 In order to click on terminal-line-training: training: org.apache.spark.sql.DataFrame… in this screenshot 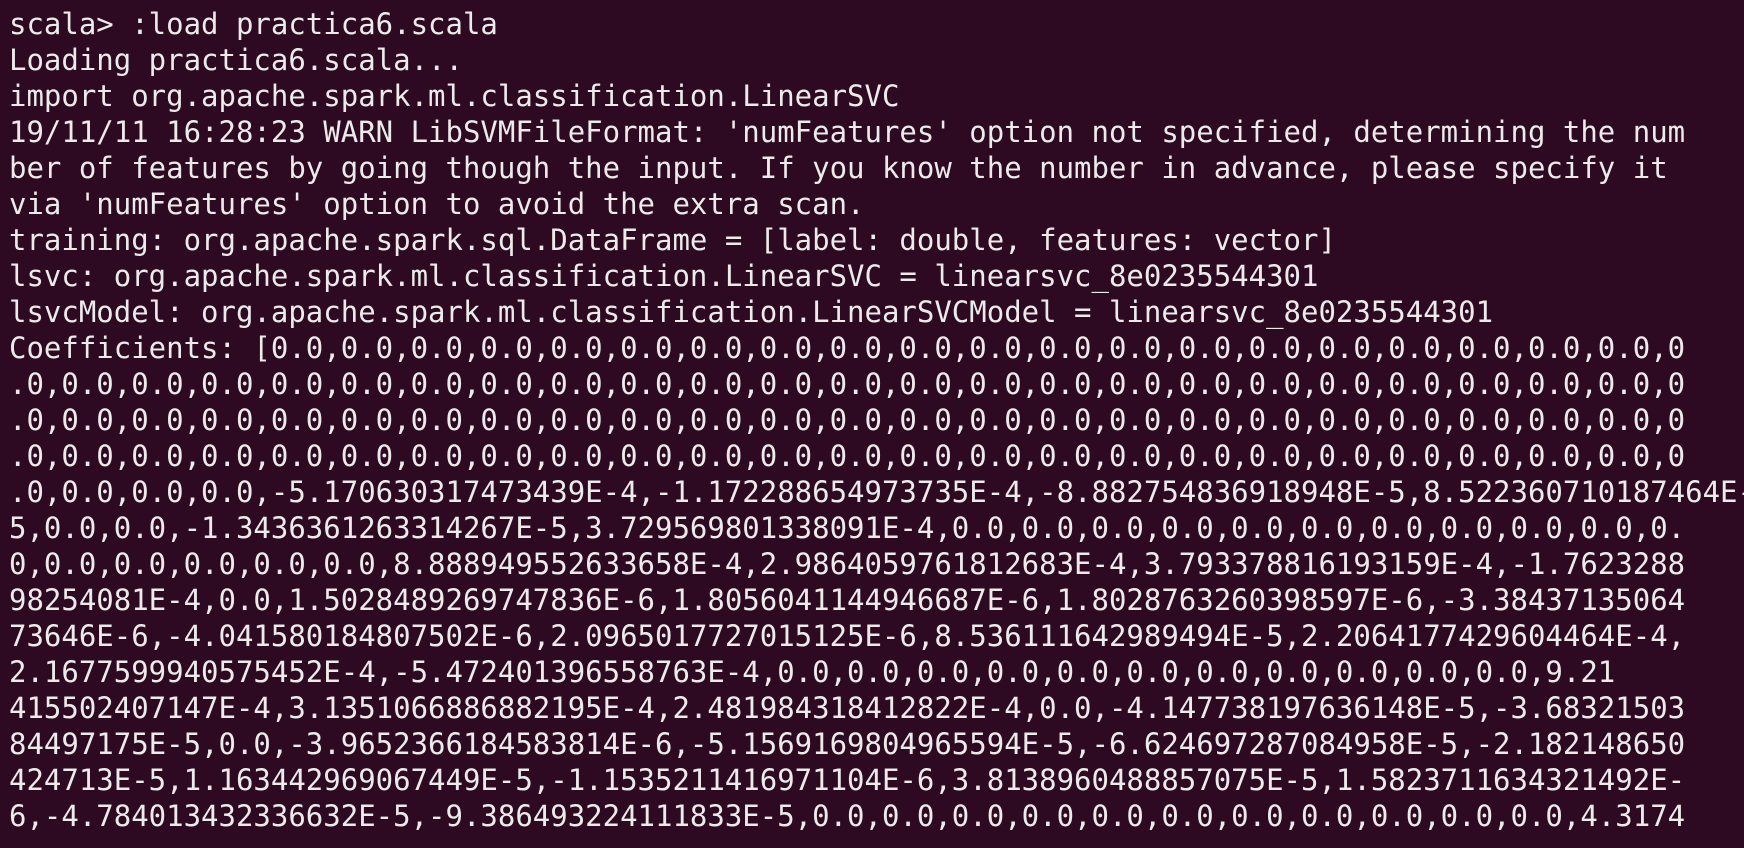, I will do `click(672, 240)`.